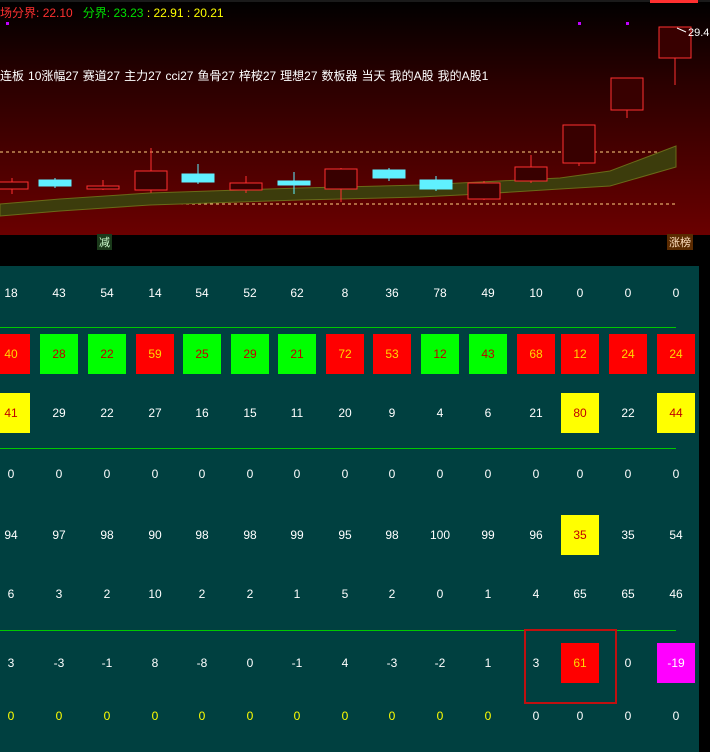 The width and height of the screenshot is (710, 752). What do you see at coordinates (168, 13) in the screenshot?
I see `seg3-value: 22.91` at bounding box center [168, 13].